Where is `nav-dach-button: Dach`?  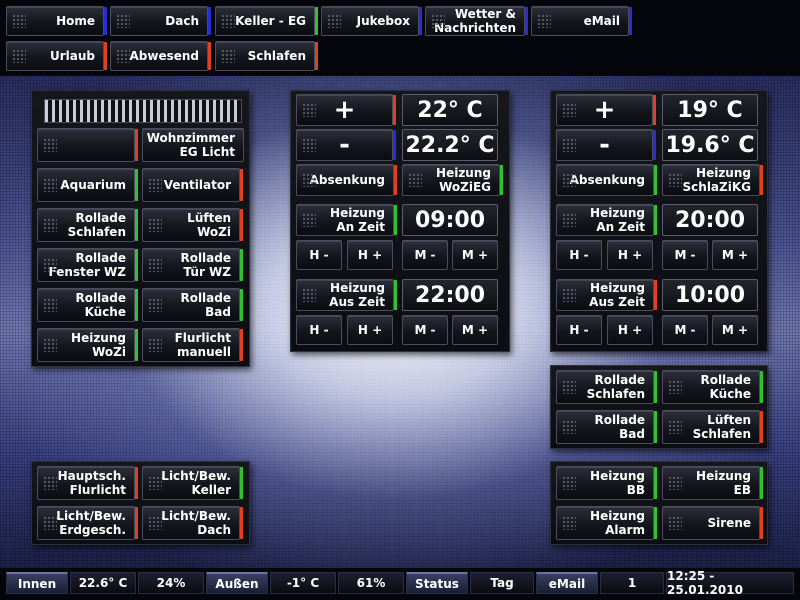
nav-dach-button: Dach is located at coordinates (160, 21).